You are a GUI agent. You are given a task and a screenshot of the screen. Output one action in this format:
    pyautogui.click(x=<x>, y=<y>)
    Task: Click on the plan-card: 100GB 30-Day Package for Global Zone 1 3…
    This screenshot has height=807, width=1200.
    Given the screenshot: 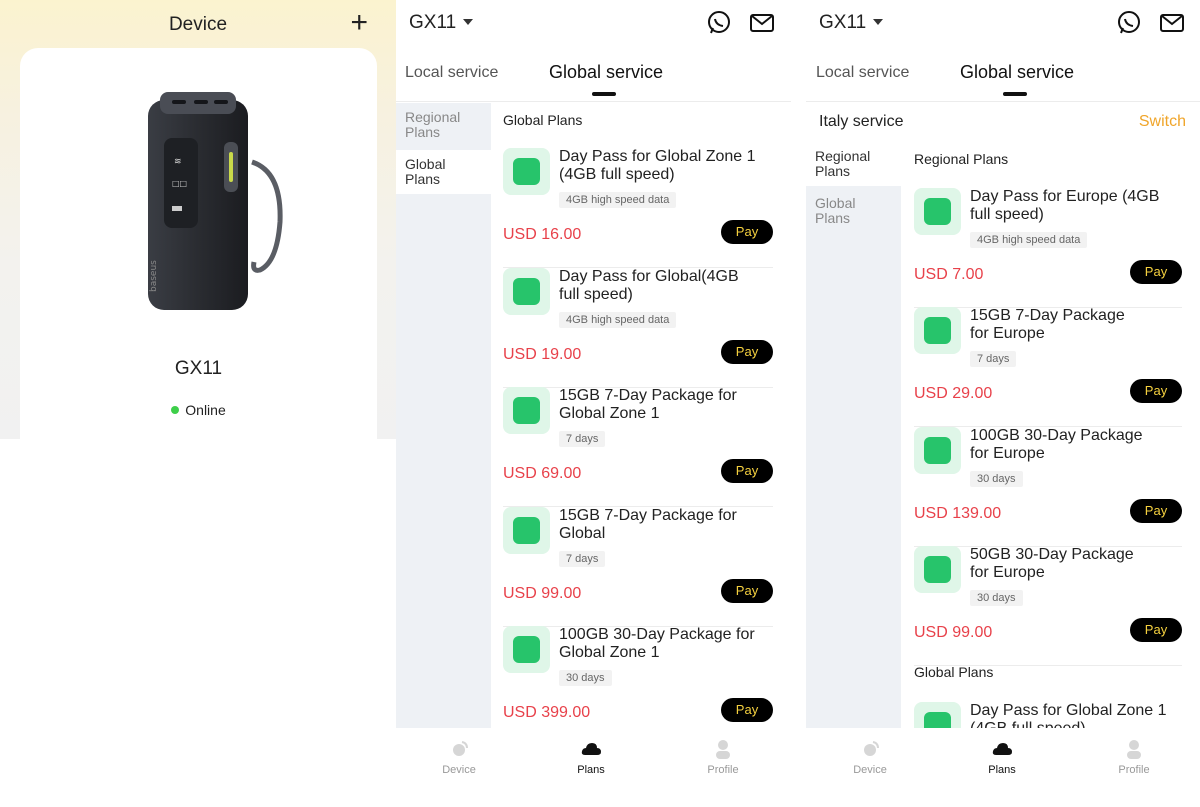 What is the action you would take?
    pyautogui.click(x=638, y=677)
    